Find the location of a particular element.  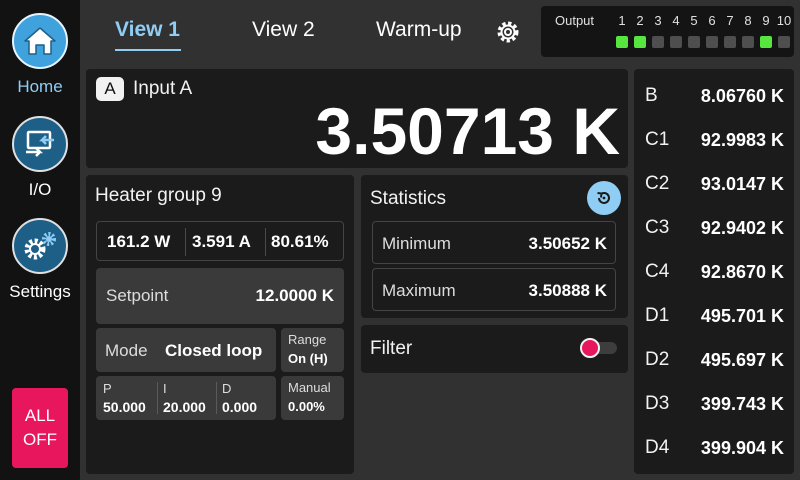

range-selector: Range On (H) is located at coordinates (312, 350).